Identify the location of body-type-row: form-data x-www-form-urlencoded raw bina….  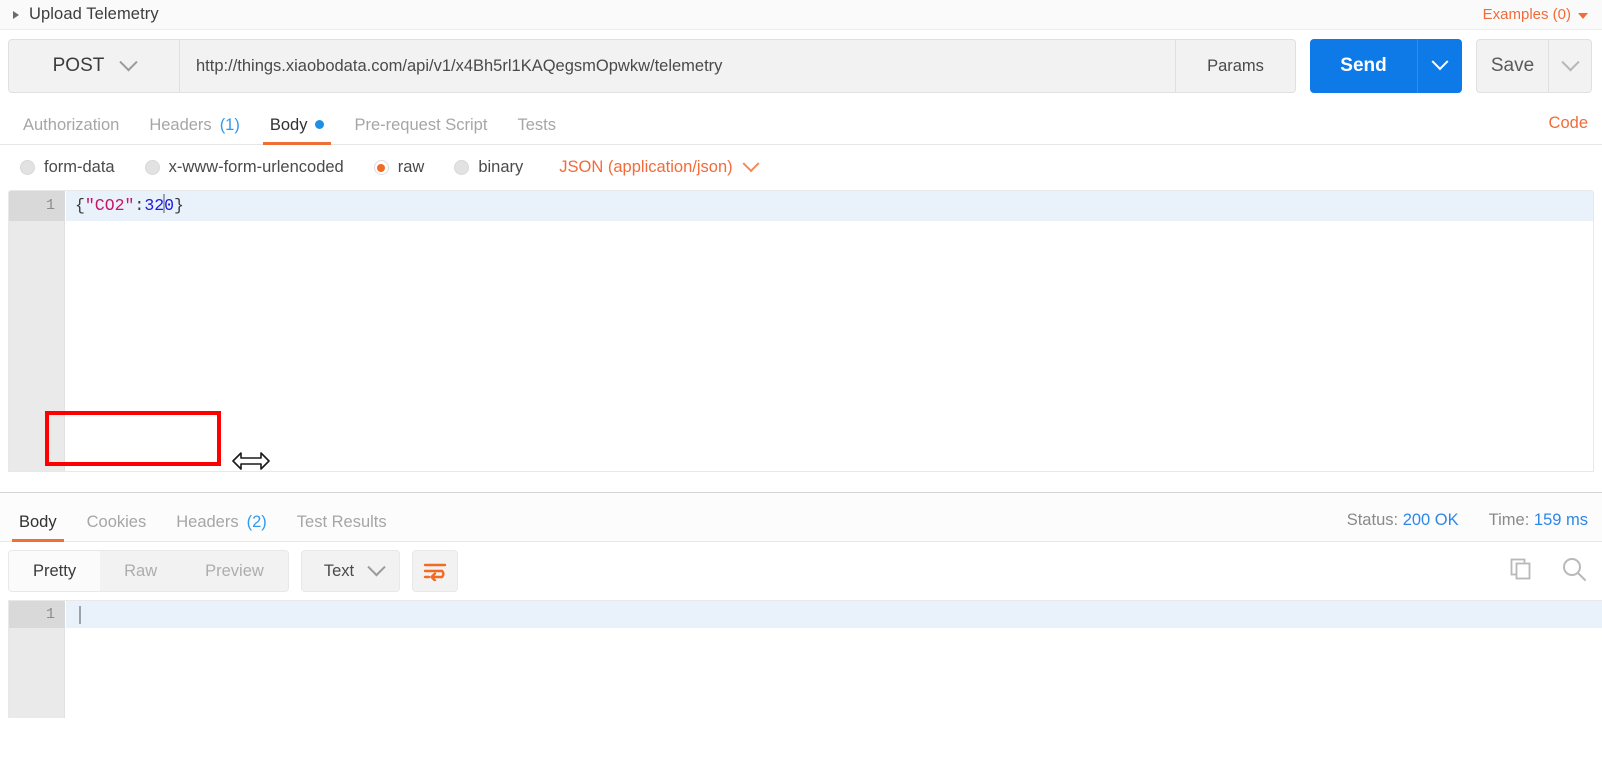
(801, 167).